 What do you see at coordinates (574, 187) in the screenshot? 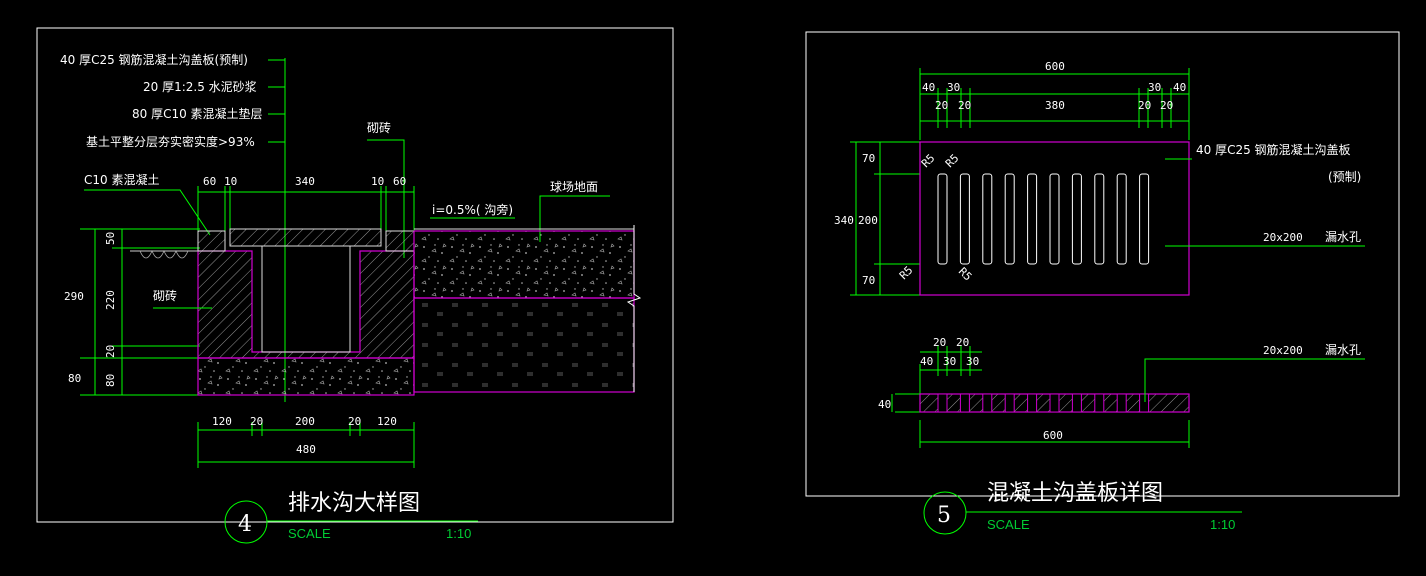
I see `label-ground: 球场地面` at bounding box center [574, 187].